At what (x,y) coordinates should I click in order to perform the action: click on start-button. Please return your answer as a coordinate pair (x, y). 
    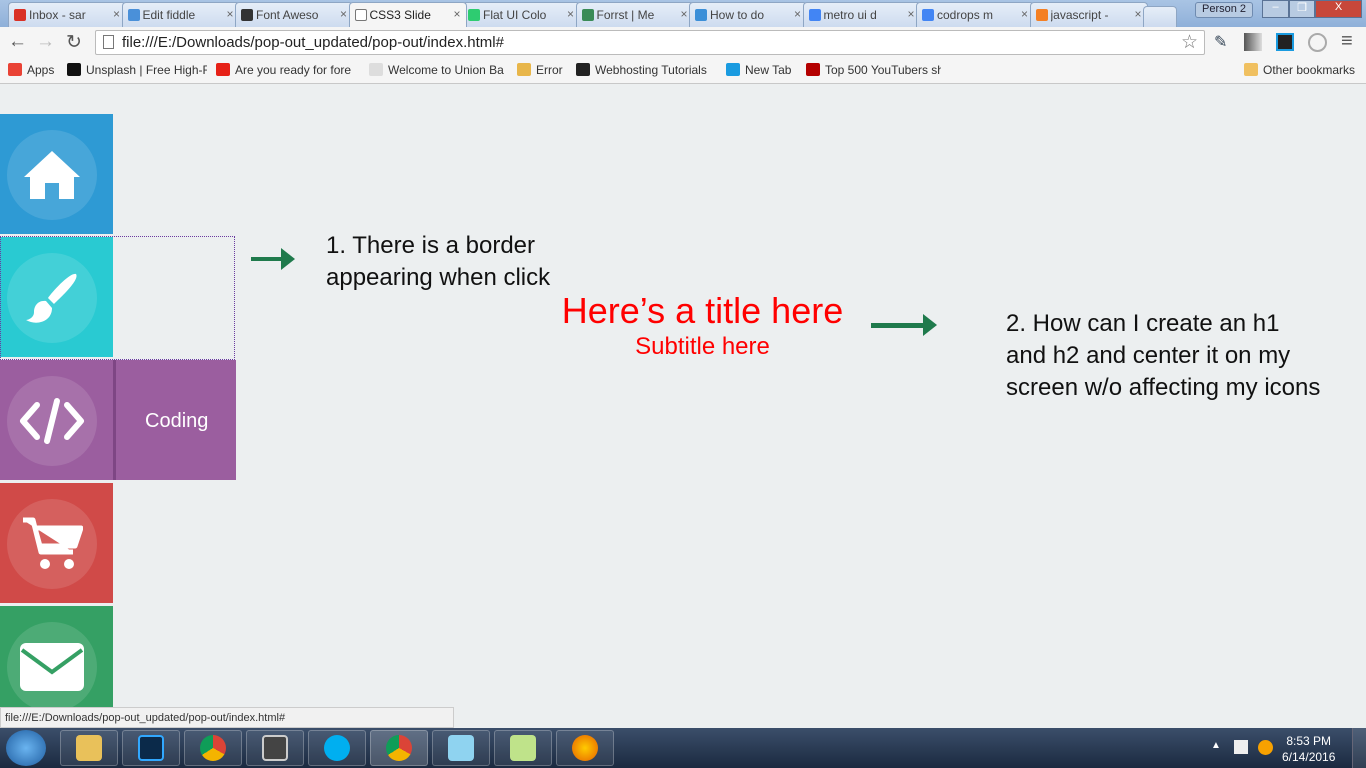
    Looking at the image, I should click on (26, 748).